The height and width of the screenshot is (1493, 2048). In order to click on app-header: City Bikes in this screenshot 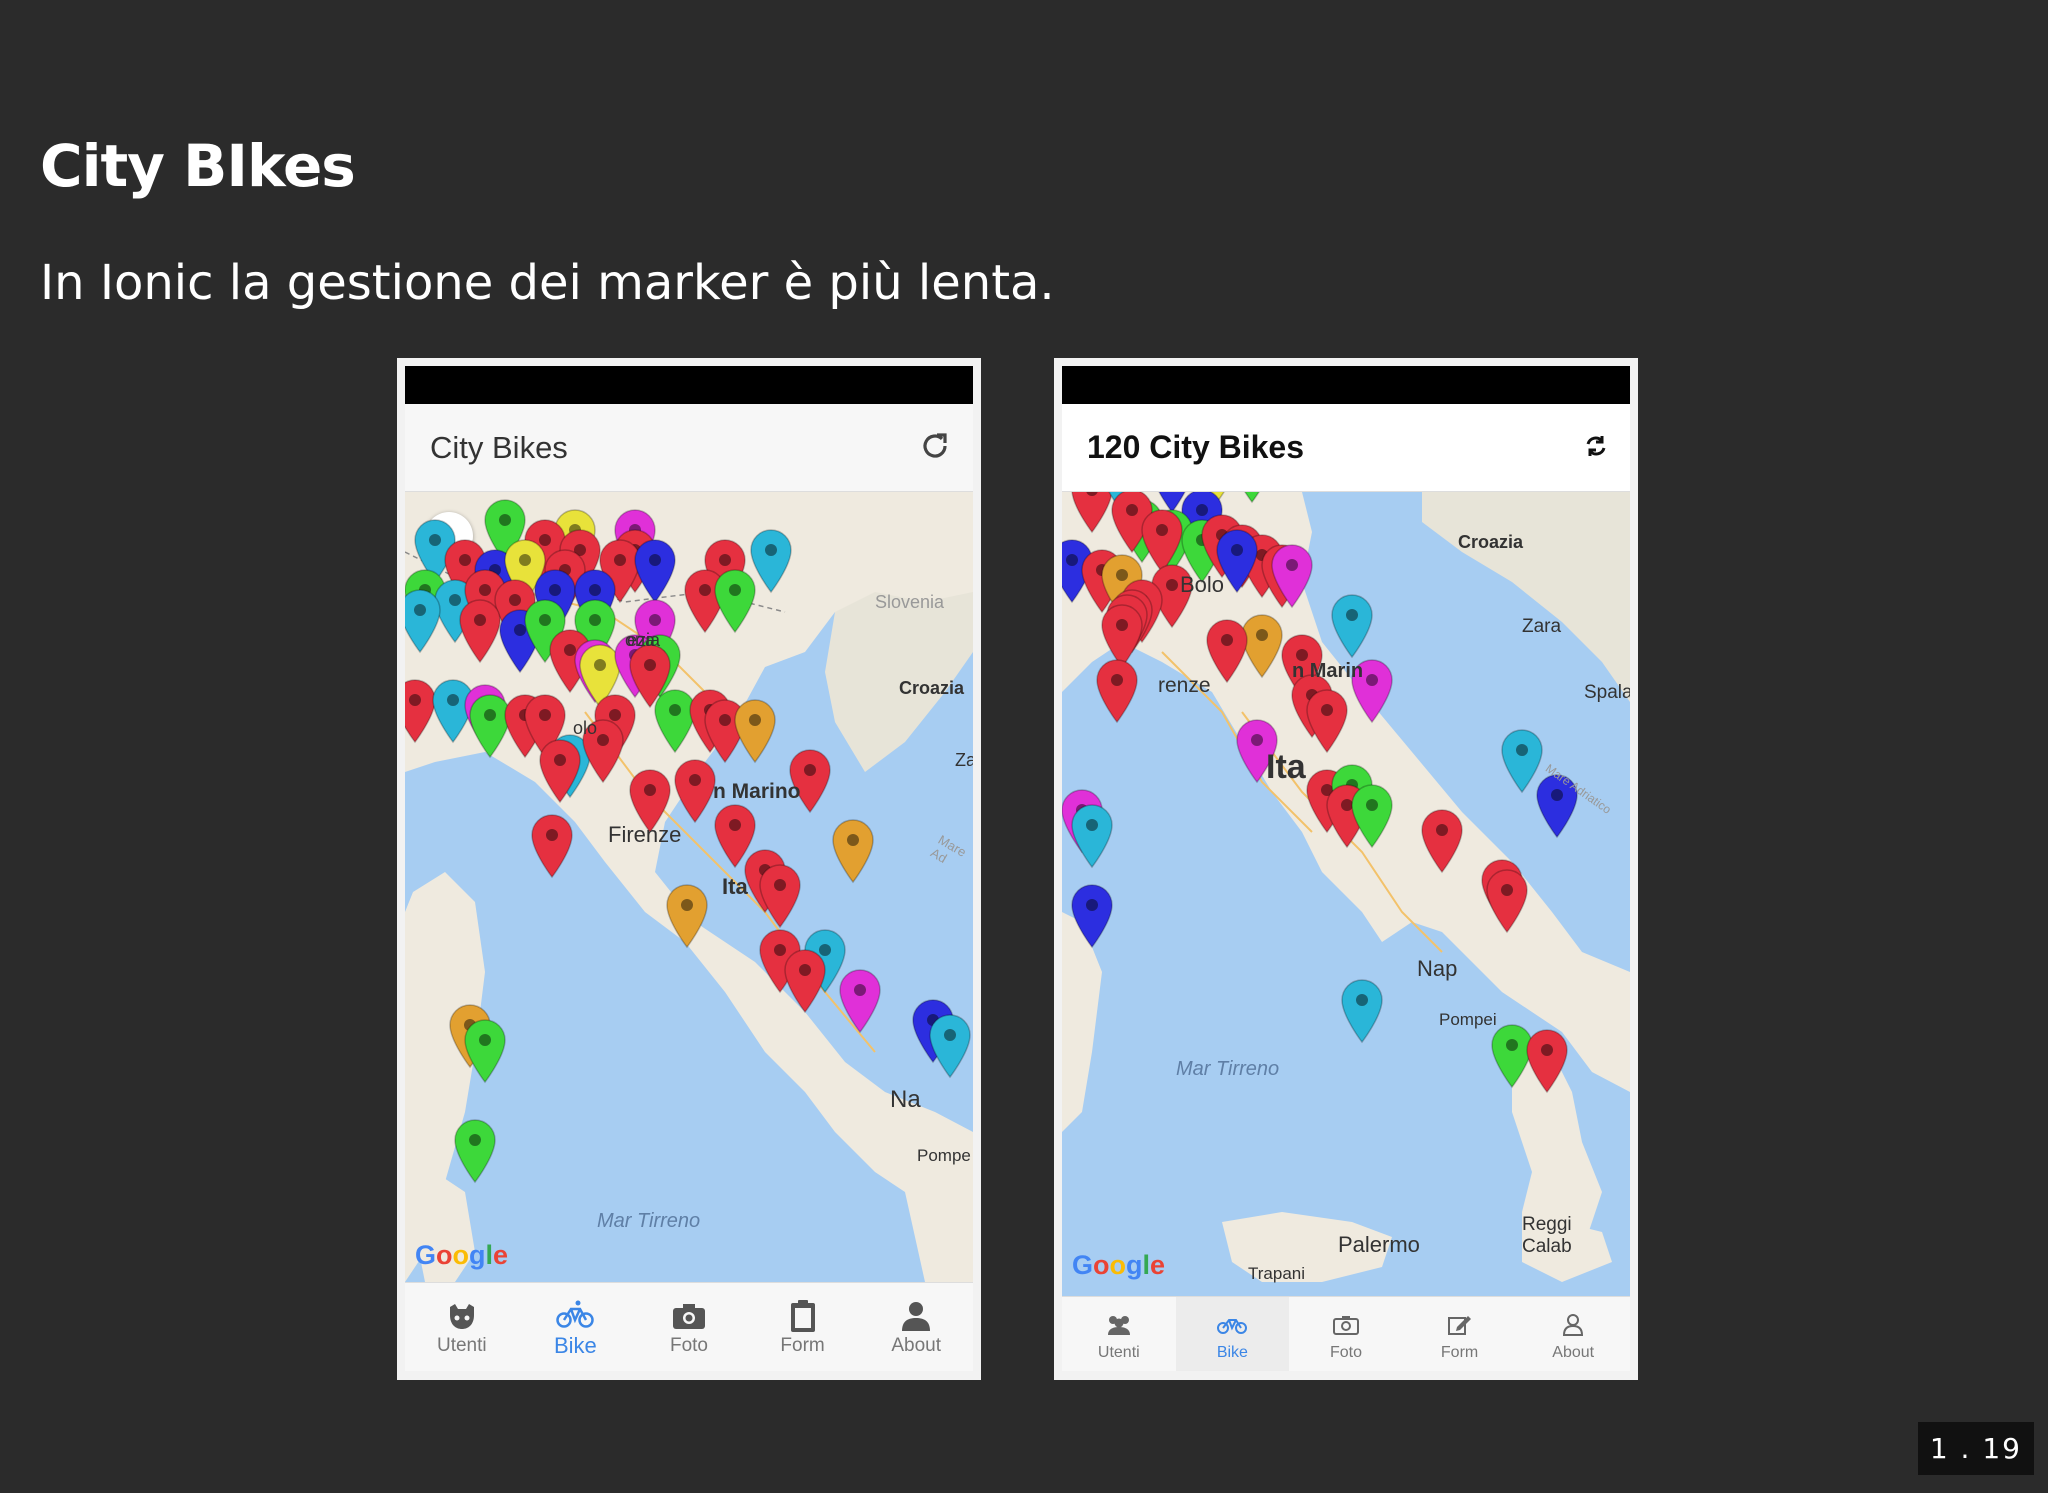, I will do `click(689, 448)`.